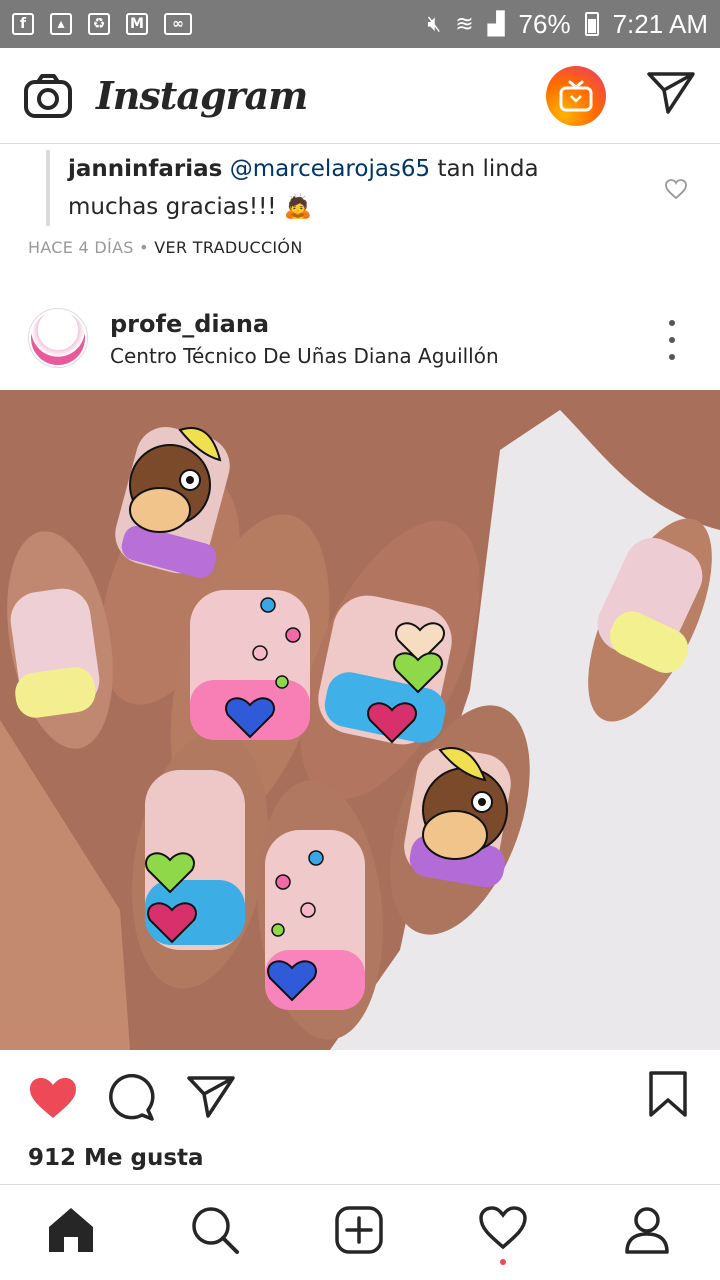  I want to click on gallery-icon: ▴, so click(61, 24).